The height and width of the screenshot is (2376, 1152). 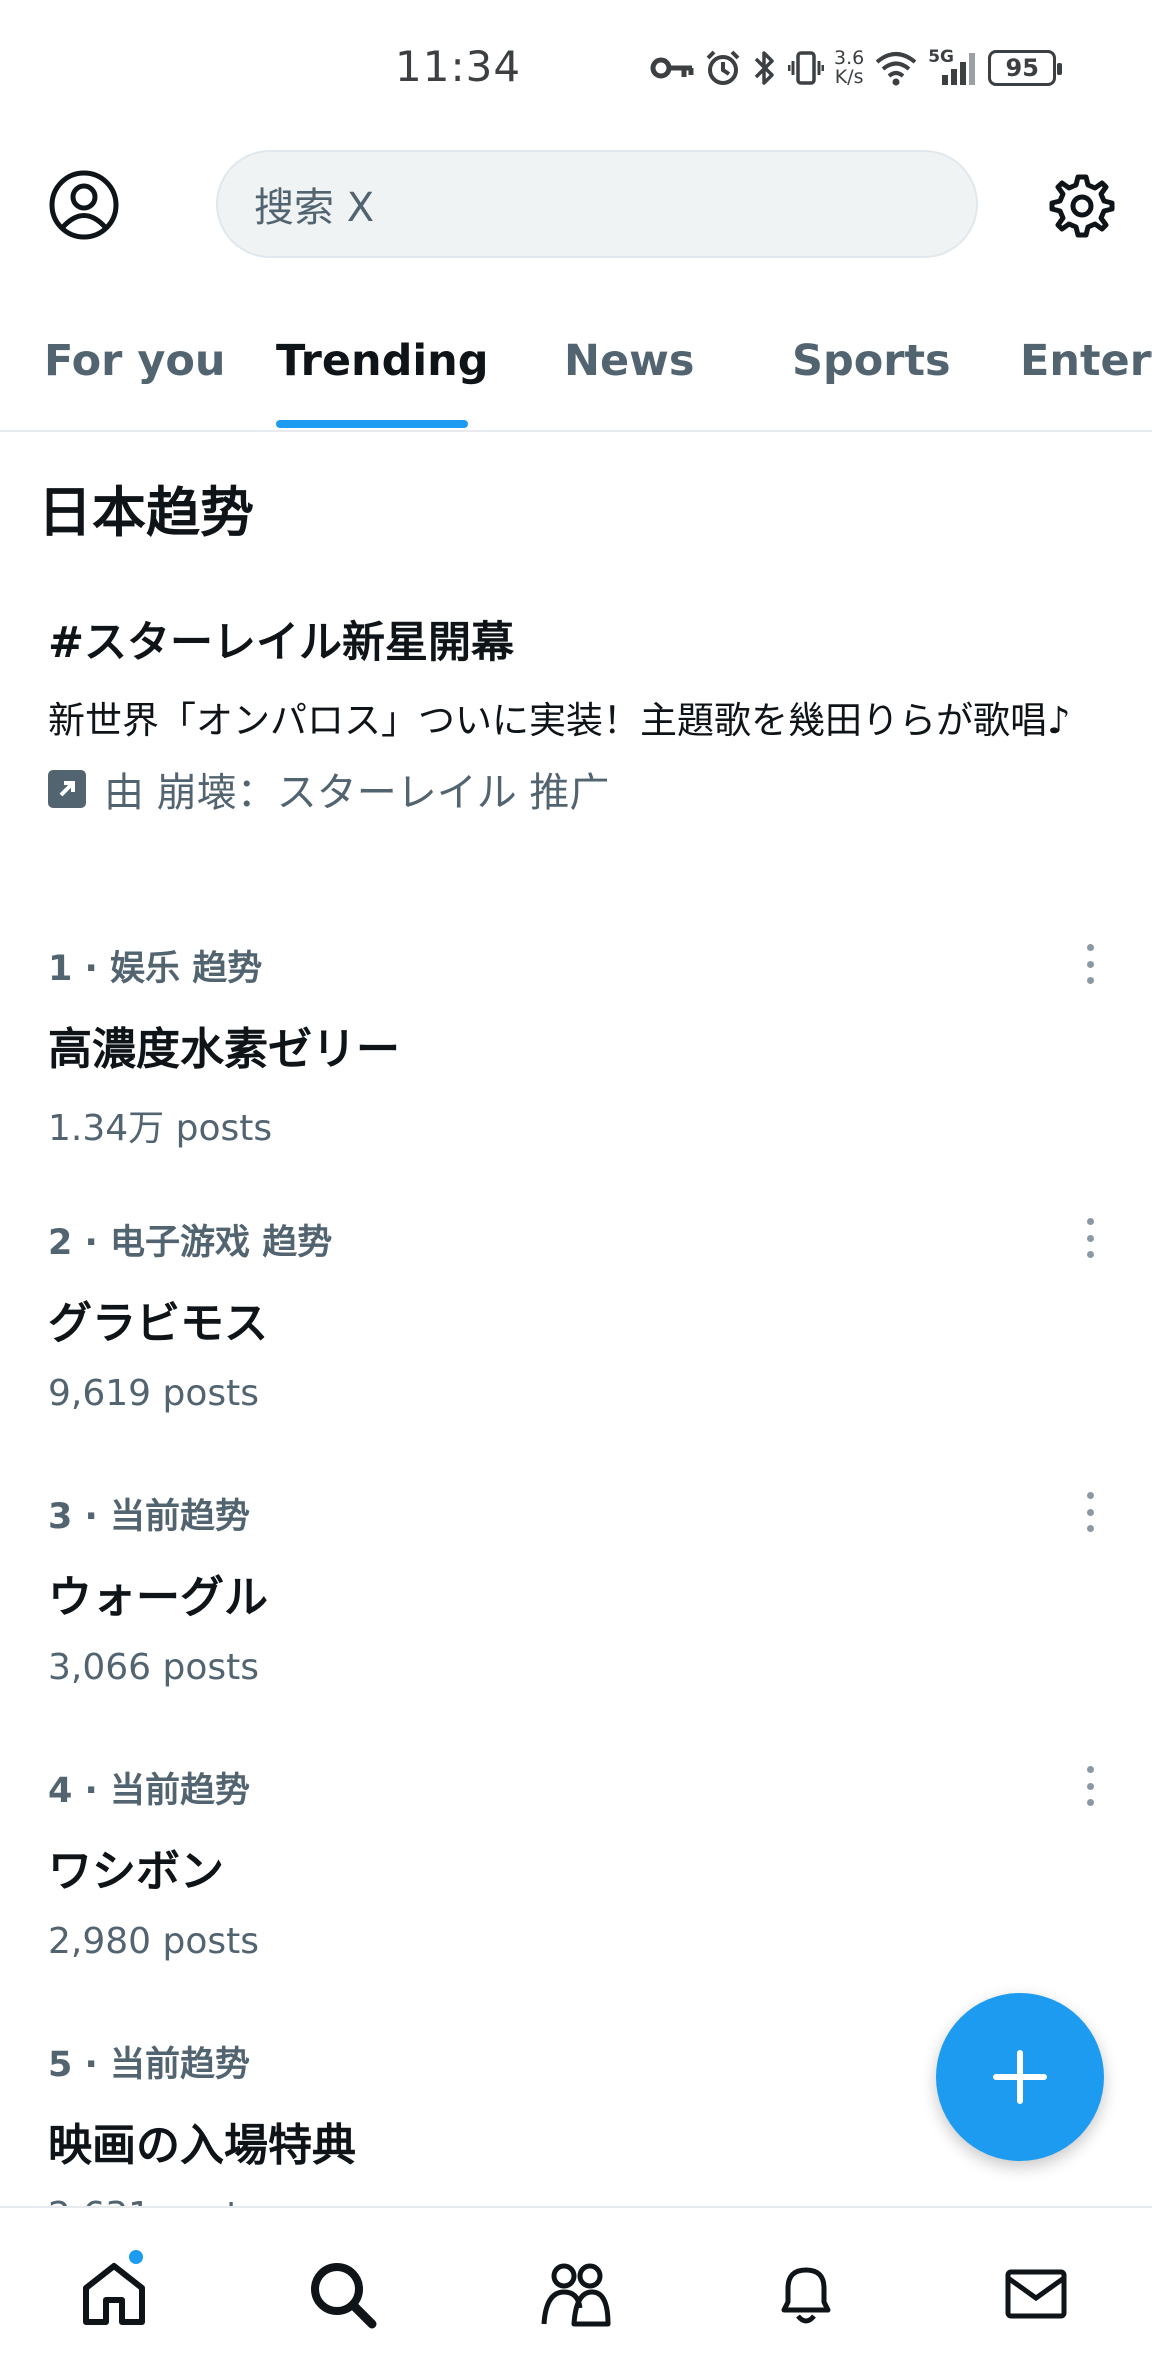 What do you see at coordinates (1086, 361) in the screenshot?
I see `tab-entertainment: Entert` at bounding box center [1086, 361].